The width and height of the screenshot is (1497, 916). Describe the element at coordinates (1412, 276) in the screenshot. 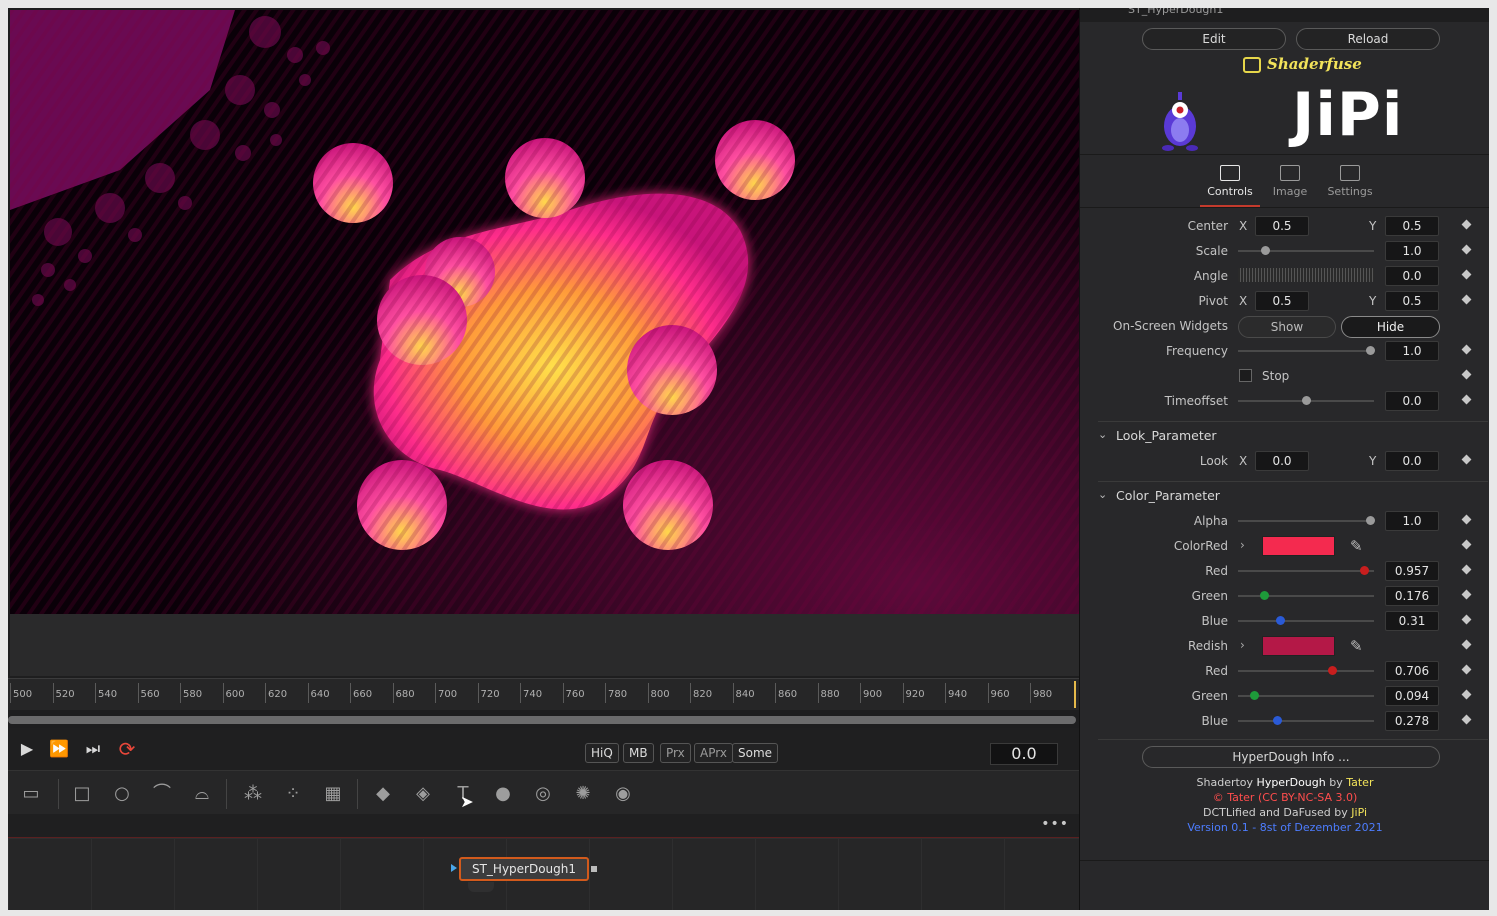

I see `angle-field: 0.0` at that location.